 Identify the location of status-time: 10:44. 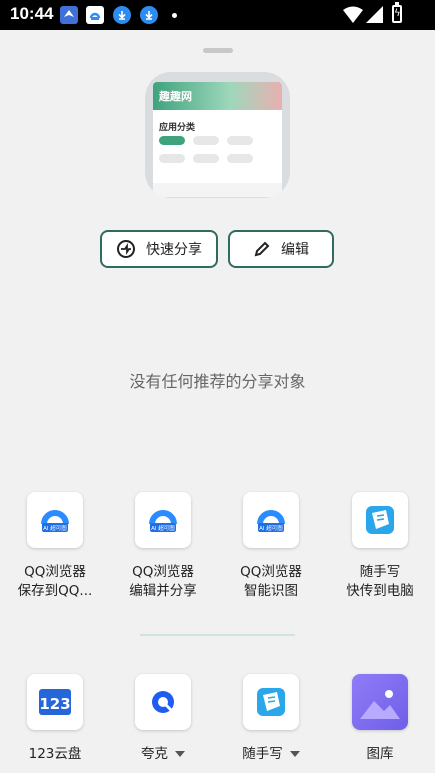
(32, 13).